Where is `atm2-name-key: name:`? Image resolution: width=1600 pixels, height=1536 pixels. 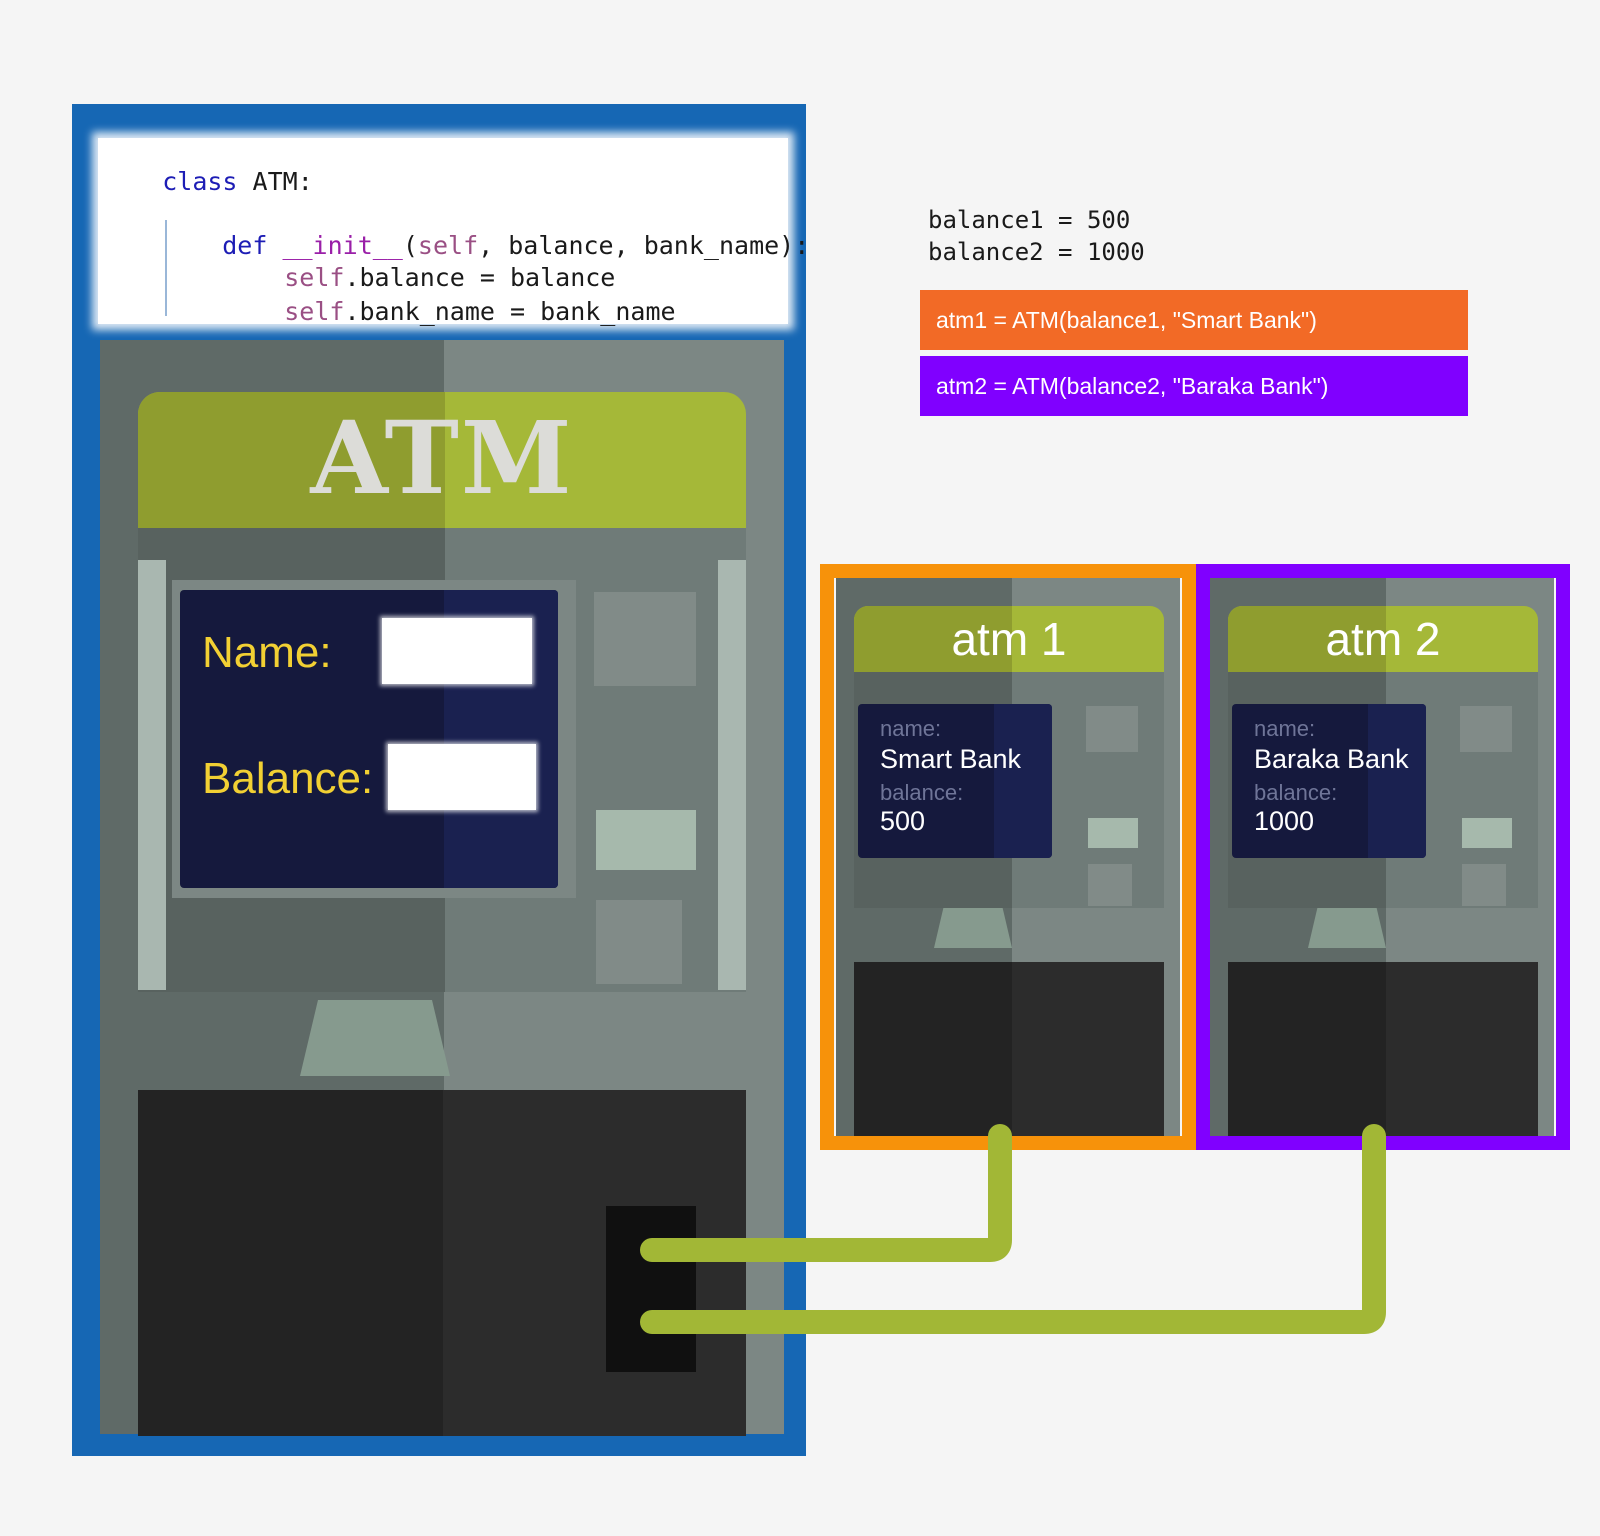
atm2-name-key: name: is located at coordinates (1285, 728).